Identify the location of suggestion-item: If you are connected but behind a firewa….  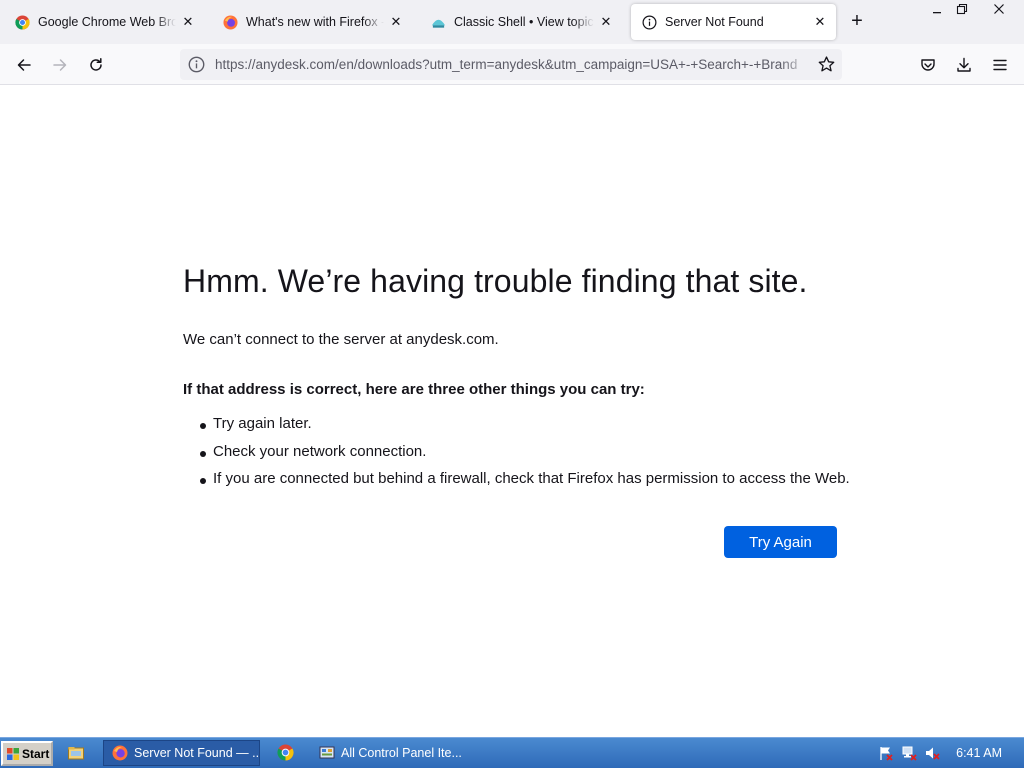
(516, 484).